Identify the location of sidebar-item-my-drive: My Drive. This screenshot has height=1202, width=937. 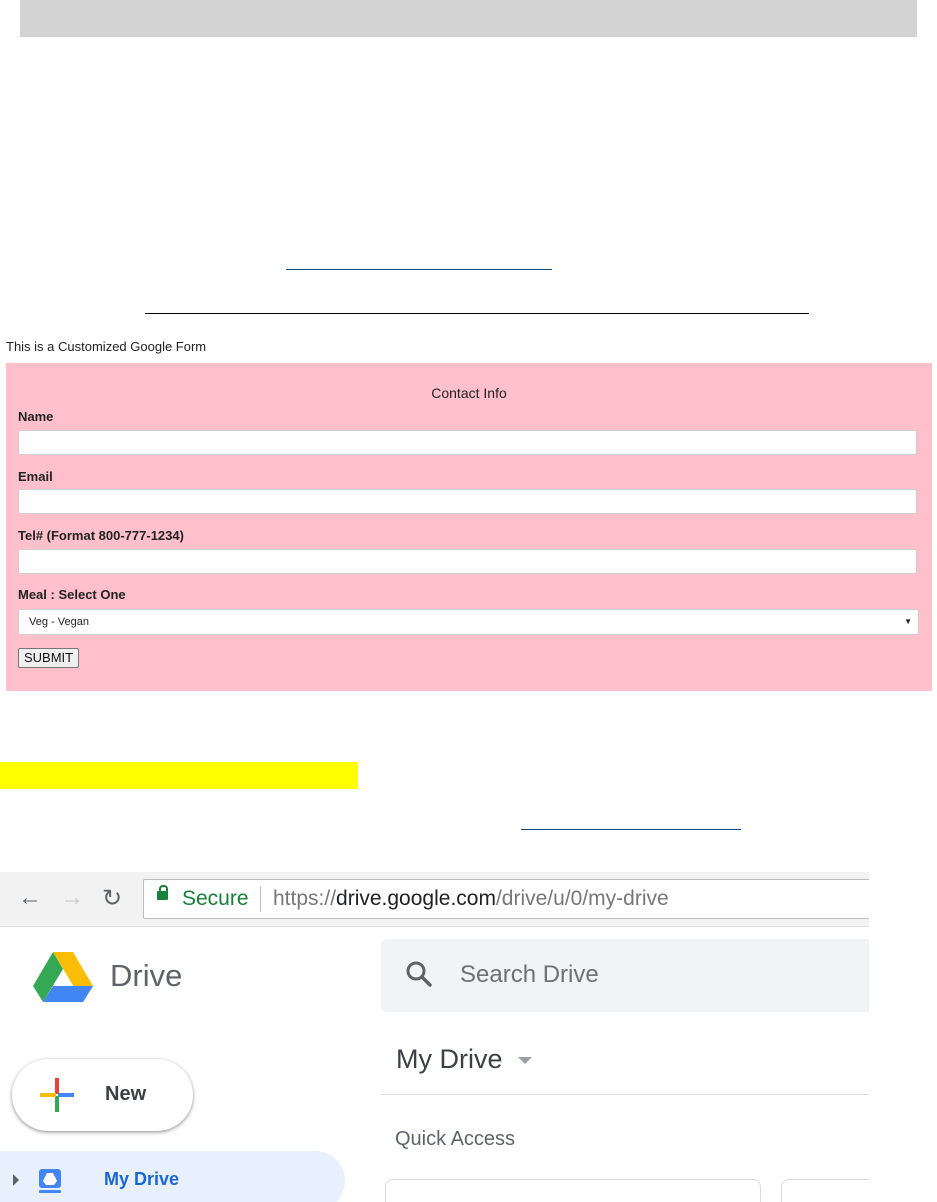
(172, 1176).